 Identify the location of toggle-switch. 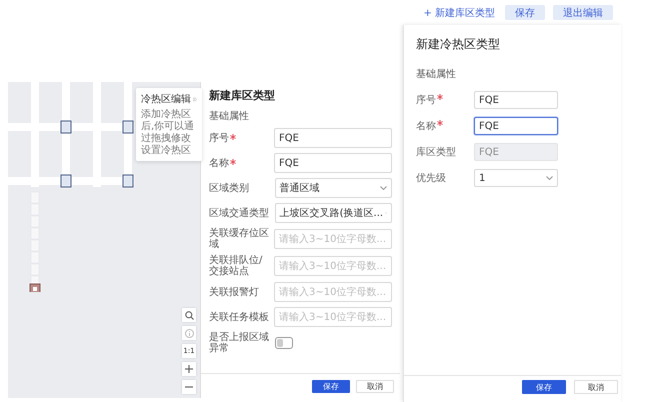
(284, 343).